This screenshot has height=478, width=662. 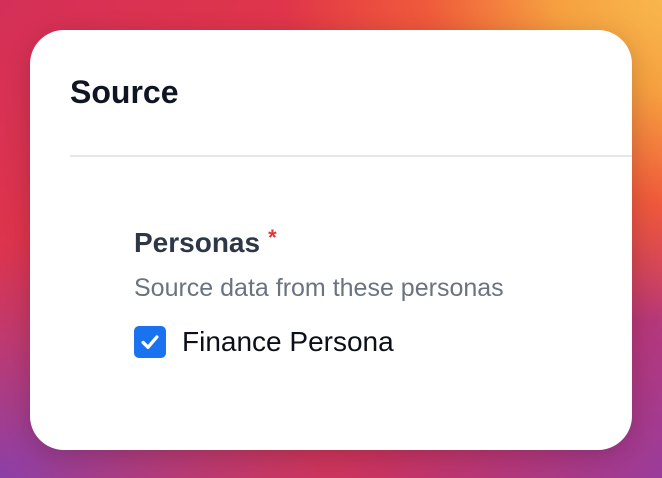 I want to click on checkmark-icon, so click(x=150, y=342).